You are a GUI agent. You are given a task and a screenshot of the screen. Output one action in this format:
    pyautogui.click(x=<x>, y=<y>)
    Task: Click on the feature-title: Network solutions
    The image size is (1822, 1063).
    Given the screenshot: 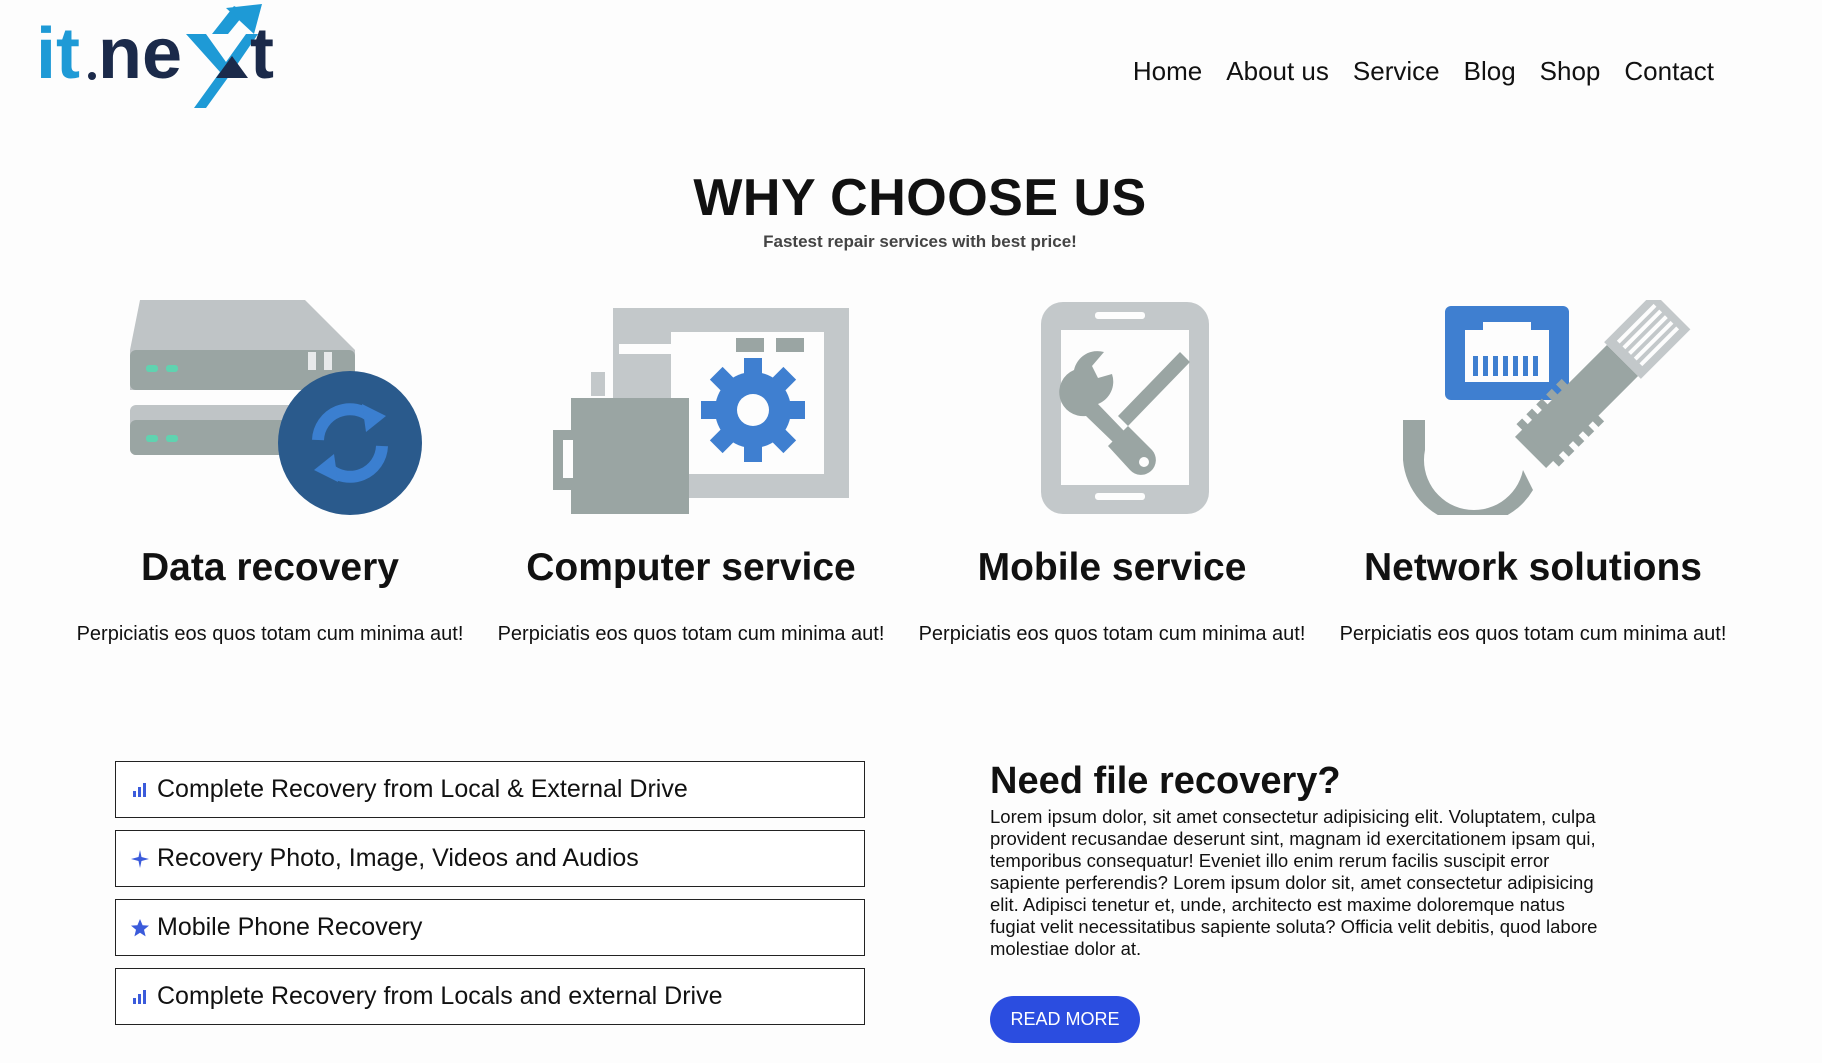 What is the action you would take?
    pyautogui.click(x=1533, y=567)
    